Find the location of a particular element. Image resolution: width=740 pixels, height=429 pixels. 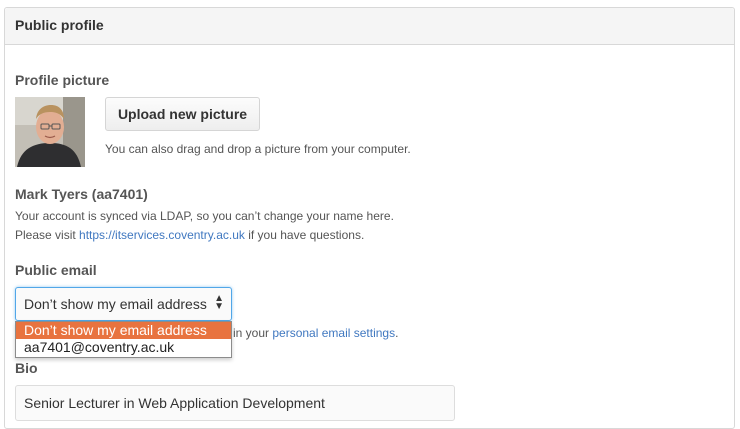

select-arrows-icon: ▲ ▼ is located at coordinates (219, 302).